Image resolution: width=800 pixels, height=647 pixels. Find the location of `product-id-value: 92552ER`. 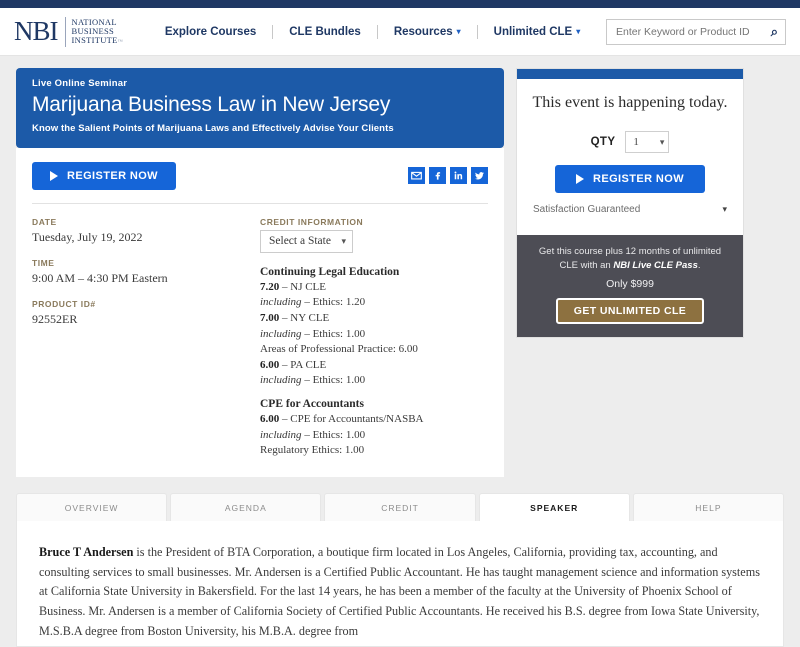

product-id-value: 92552ER is located at coordinates (55, 318).